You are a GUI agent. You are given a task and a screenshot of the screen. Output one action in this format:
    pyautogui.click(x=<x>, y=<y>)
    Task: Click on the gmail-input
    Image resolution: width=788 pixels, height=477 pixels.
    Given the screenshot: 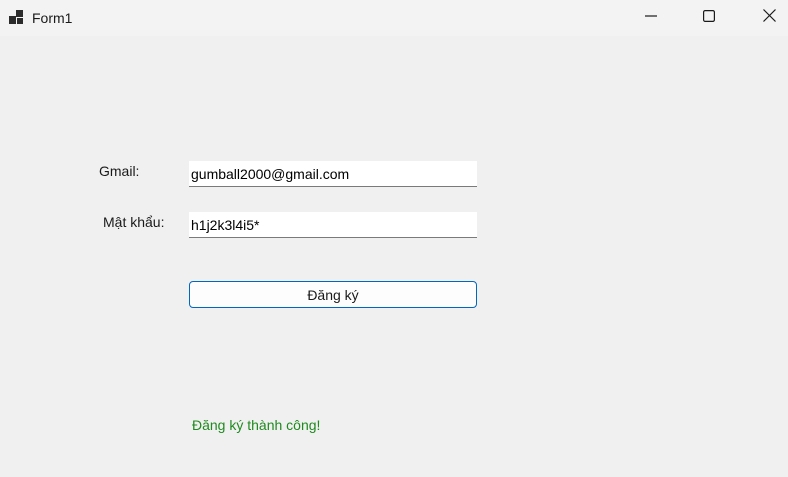 What is the action you would take?
    pyautogui.click(x=333, y=174)
    